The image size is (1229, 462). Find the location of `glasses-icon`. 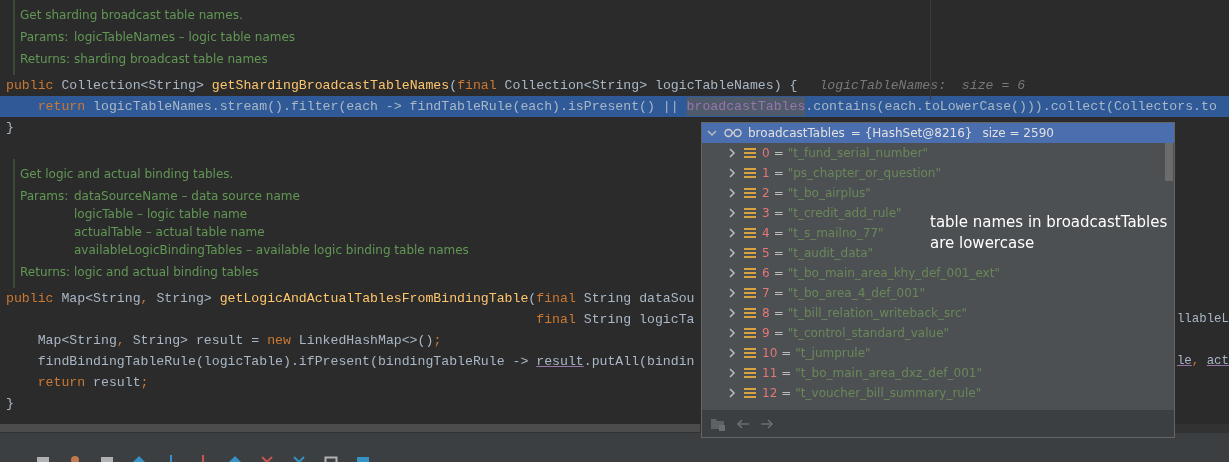

glasses-icon is located at coordinates (733, 133).